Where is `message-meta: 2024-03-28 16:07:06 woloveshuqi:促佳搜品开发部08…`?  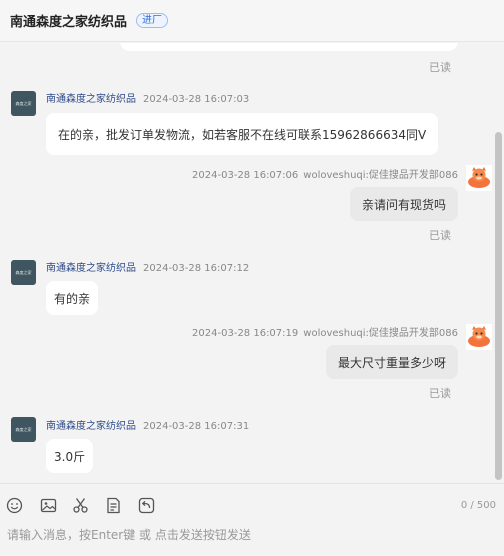 message-meta: 2024-03-28 16:07:06 woloveshuqi:促佳搜品开发部08… is located at coordinates (325, 173).